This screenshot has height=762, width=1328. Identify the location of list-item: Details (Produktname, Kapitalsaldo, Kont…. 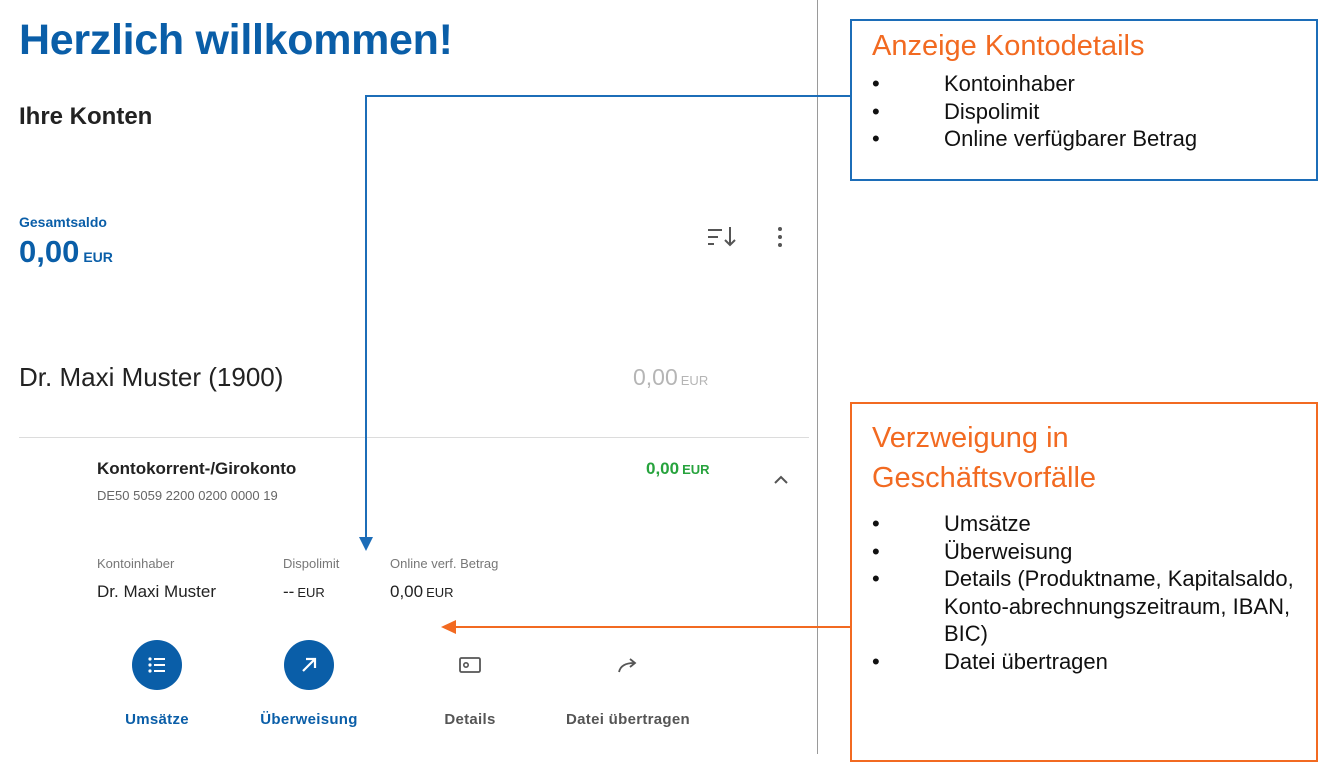
(1087, 606).